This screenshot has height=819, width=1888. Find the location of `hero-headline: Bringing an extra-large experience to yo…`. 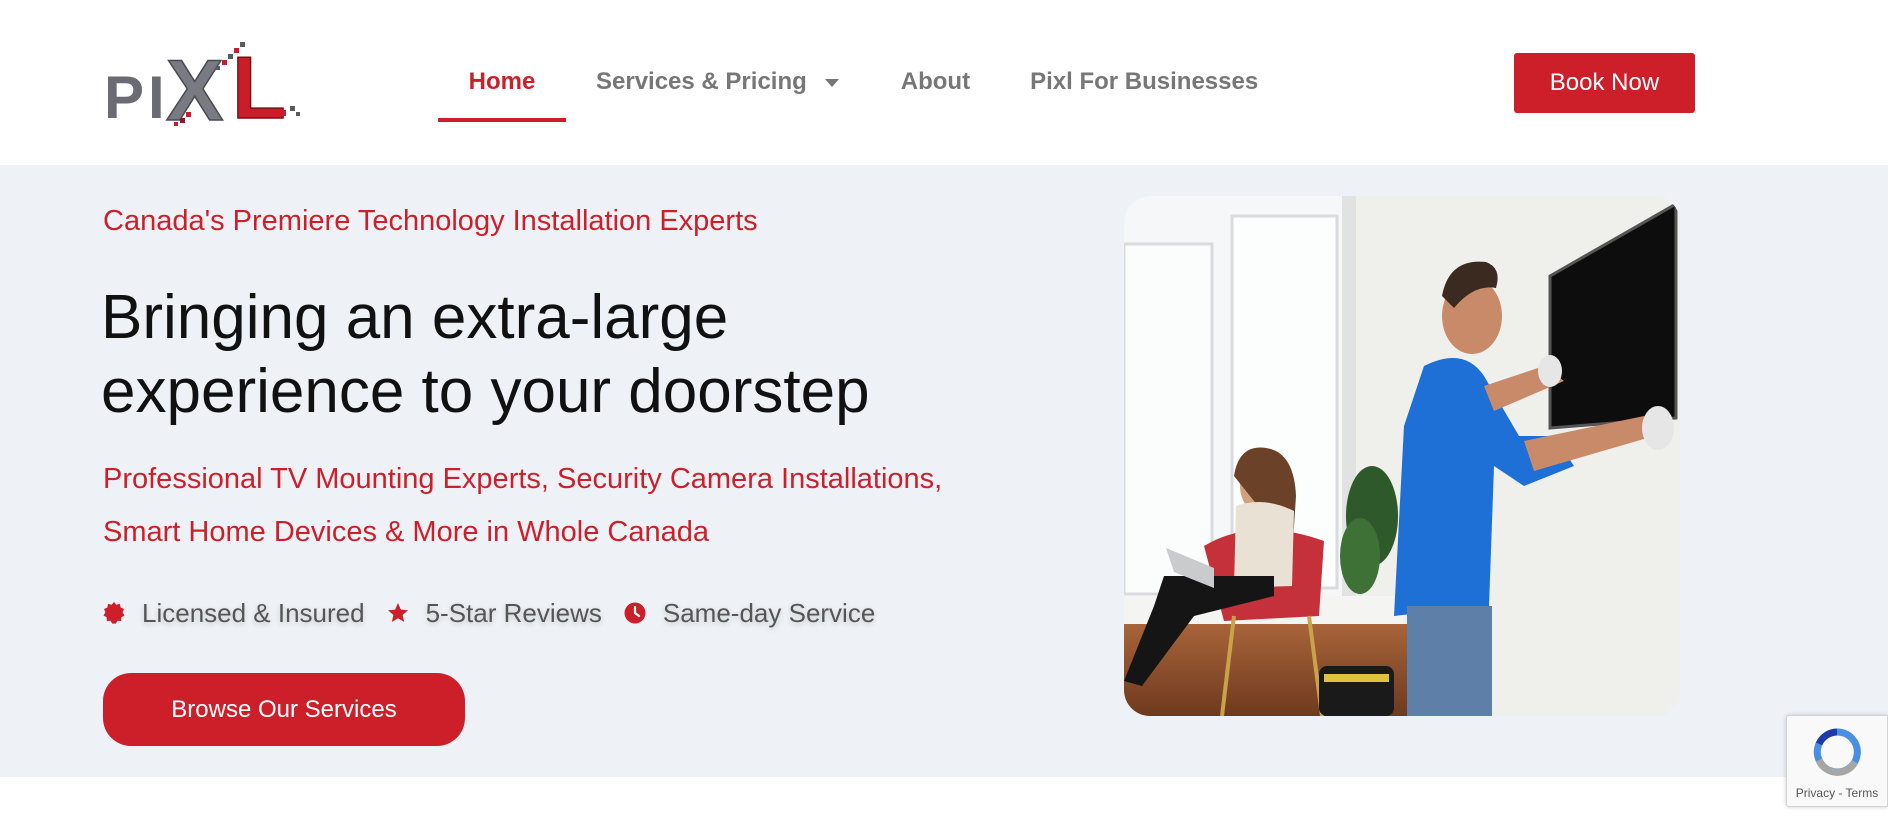

hero-headline: Bringing an extra-large experience to yo… is located at coordinates (511, 355).